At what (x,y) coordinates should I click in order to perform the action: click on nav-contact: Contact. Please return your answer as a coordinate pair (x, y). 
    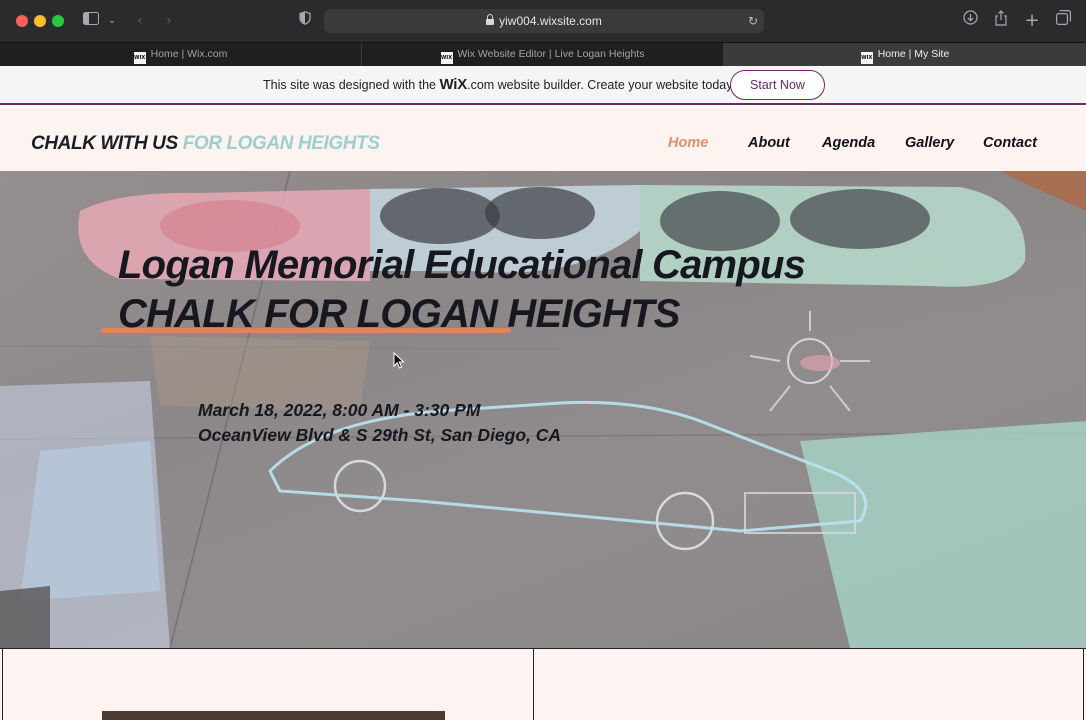
    Looking at the image, I should click on (1010, 143).